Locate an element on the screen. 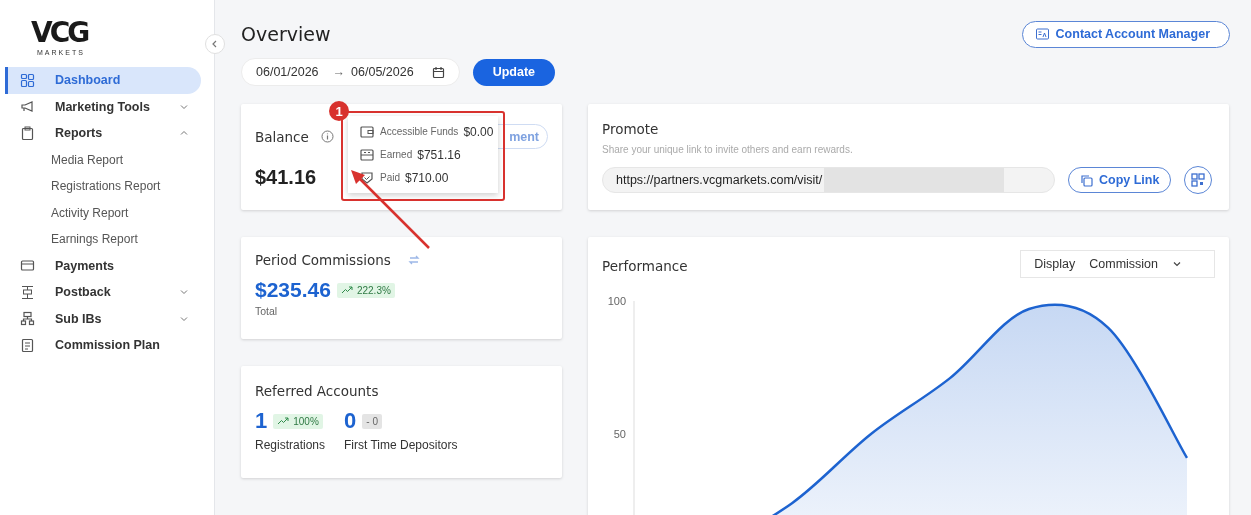 The height and width of the screenshot is (515, 1251). breakdown-label: Paid is located at coordinates (390, 177).